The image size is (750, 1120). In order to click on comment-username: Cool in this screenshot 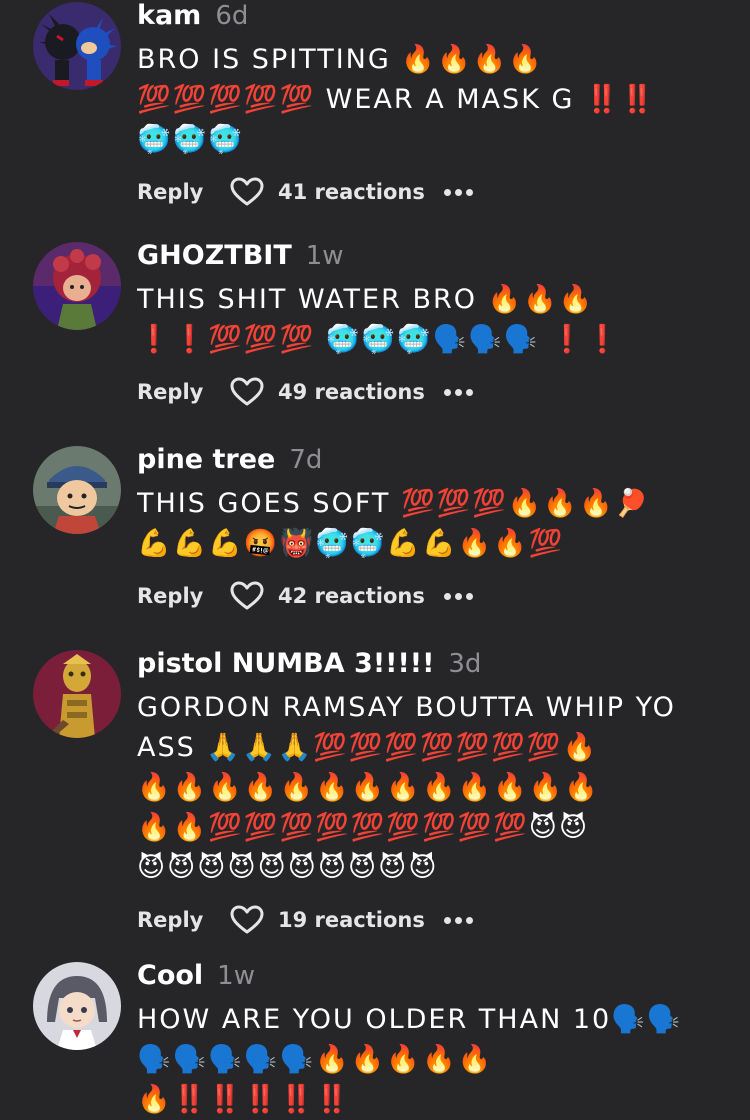, I will do `click(170, 975)`.